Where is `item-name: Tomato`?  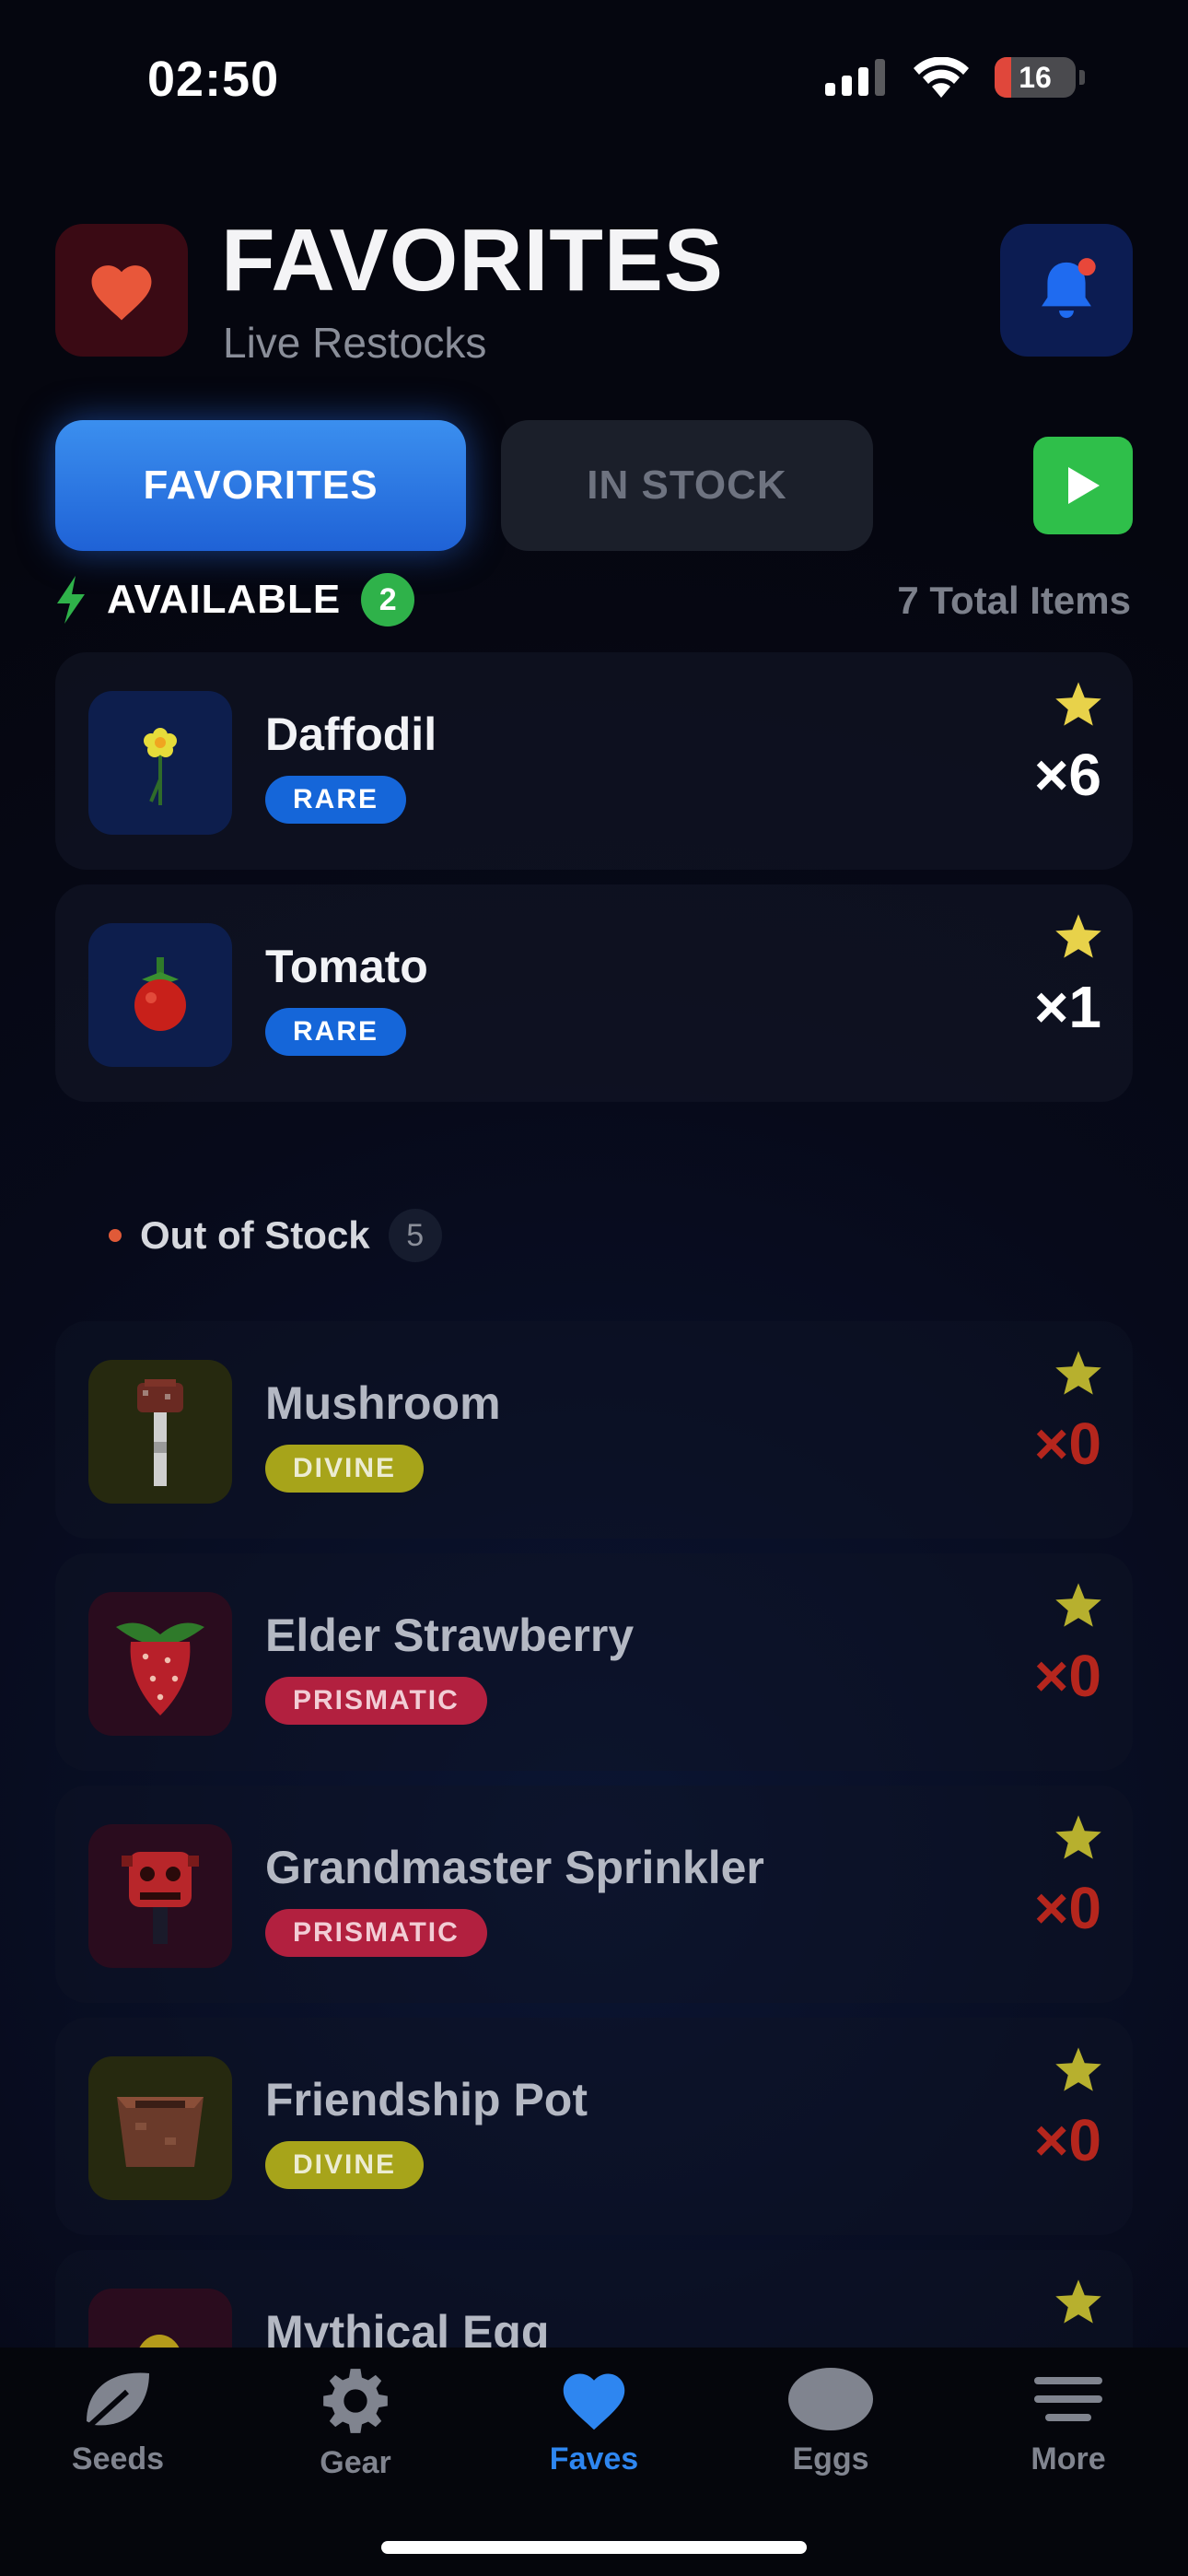 item-name: Tomato is located at coordinates (346, 967).